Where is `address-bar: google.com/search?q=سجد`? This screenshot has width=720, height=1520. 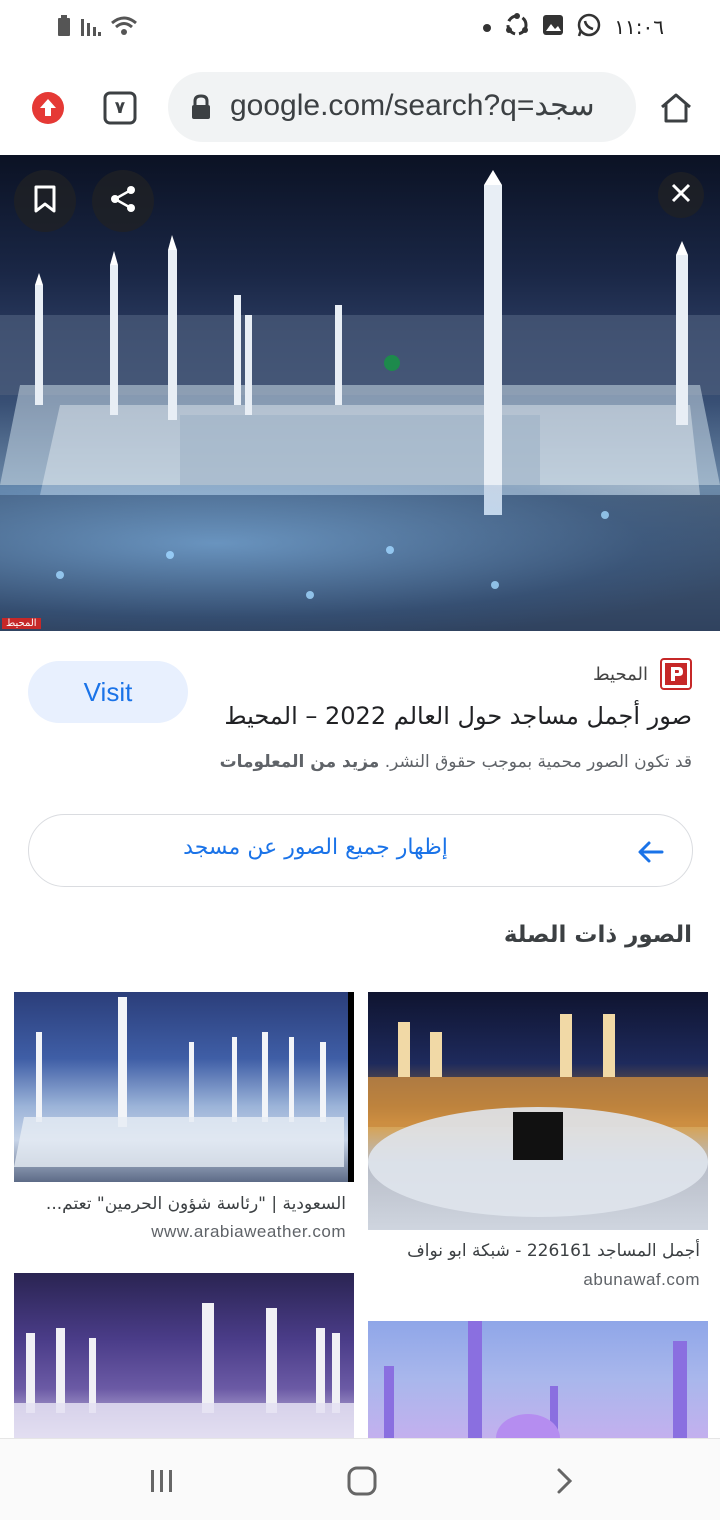
address-bar: google.com/search?q=سجد is located at coordinates (402, 107).